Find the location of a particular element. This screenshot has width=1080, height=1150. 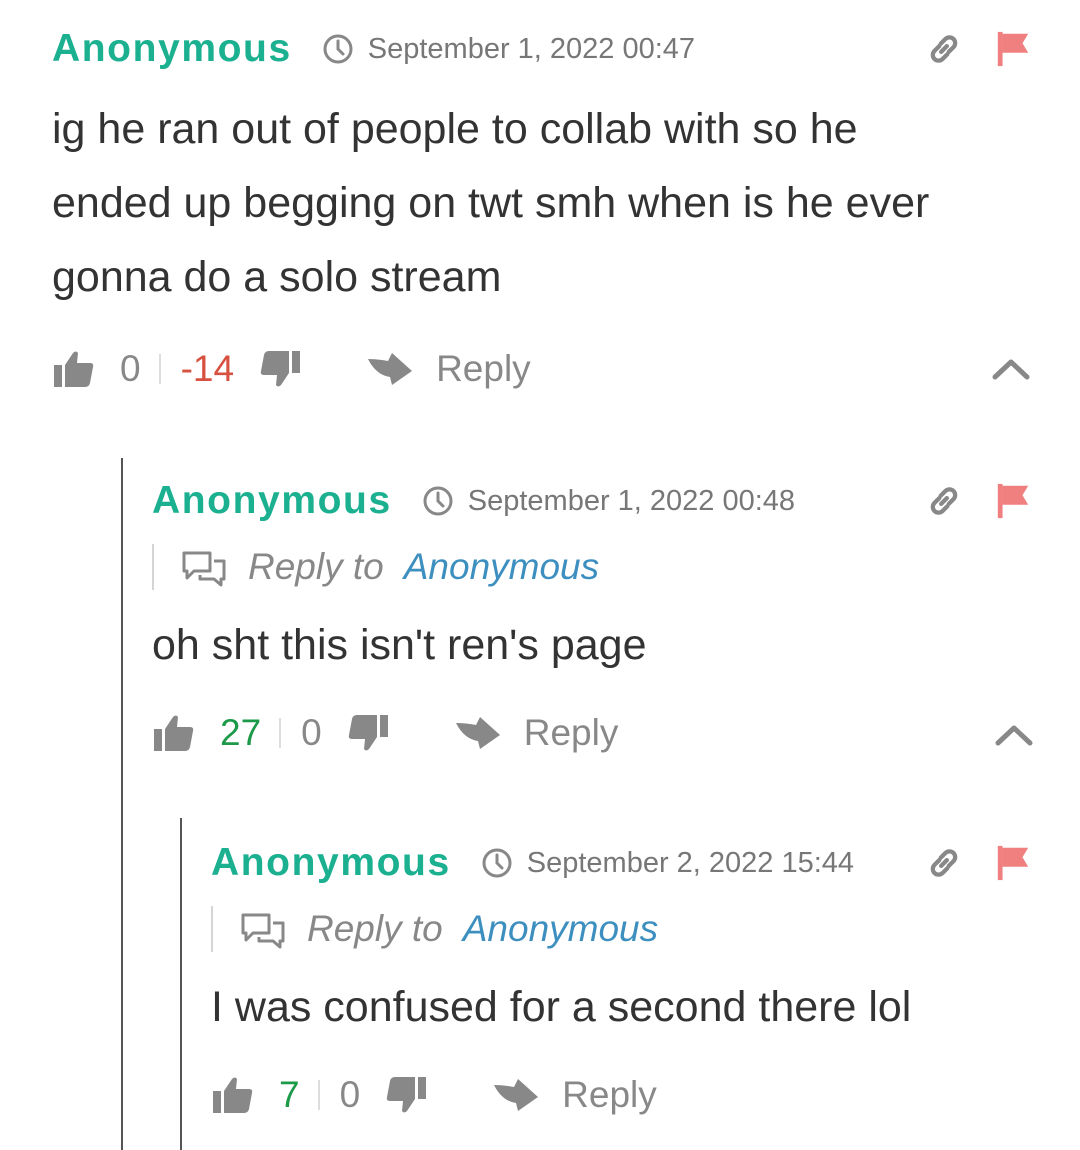

comment-header: Anonymous September 1, 2022 00:47 is located at coordinates (373, 49).